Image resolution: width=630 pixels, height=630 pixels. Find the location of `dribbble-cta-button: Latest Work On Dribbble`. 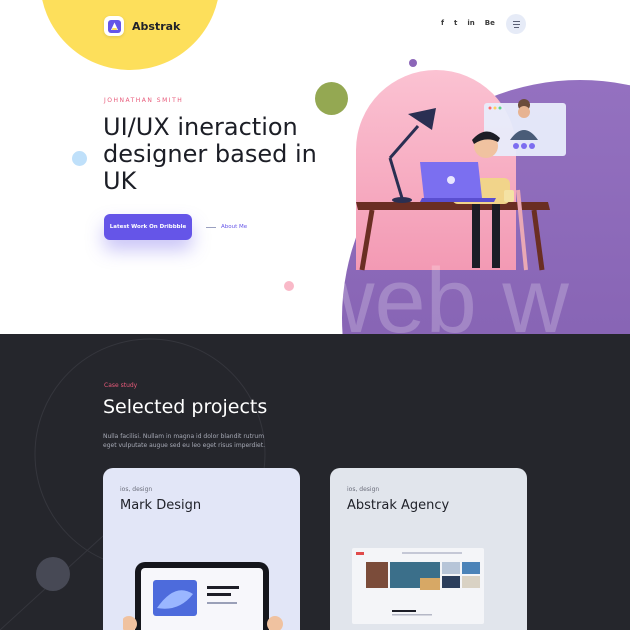

dribbble-cta-button: Latest Work On Dribbble is located at coordinates (148, 227).